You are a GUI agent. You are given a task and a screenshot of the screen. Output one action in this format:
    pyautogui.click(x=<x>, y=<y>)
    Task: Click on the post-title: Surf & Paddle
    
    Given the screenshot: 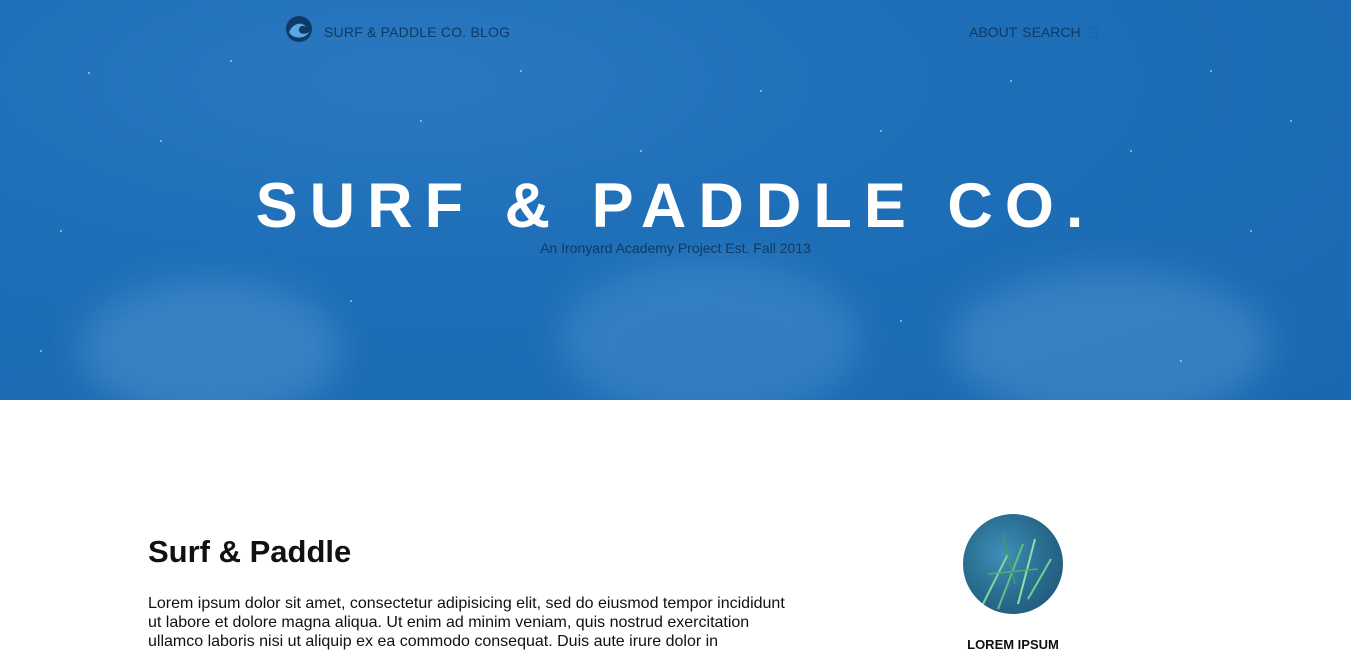 What is the action you would take?
    pyautogui.click(x=250, y=551)
    